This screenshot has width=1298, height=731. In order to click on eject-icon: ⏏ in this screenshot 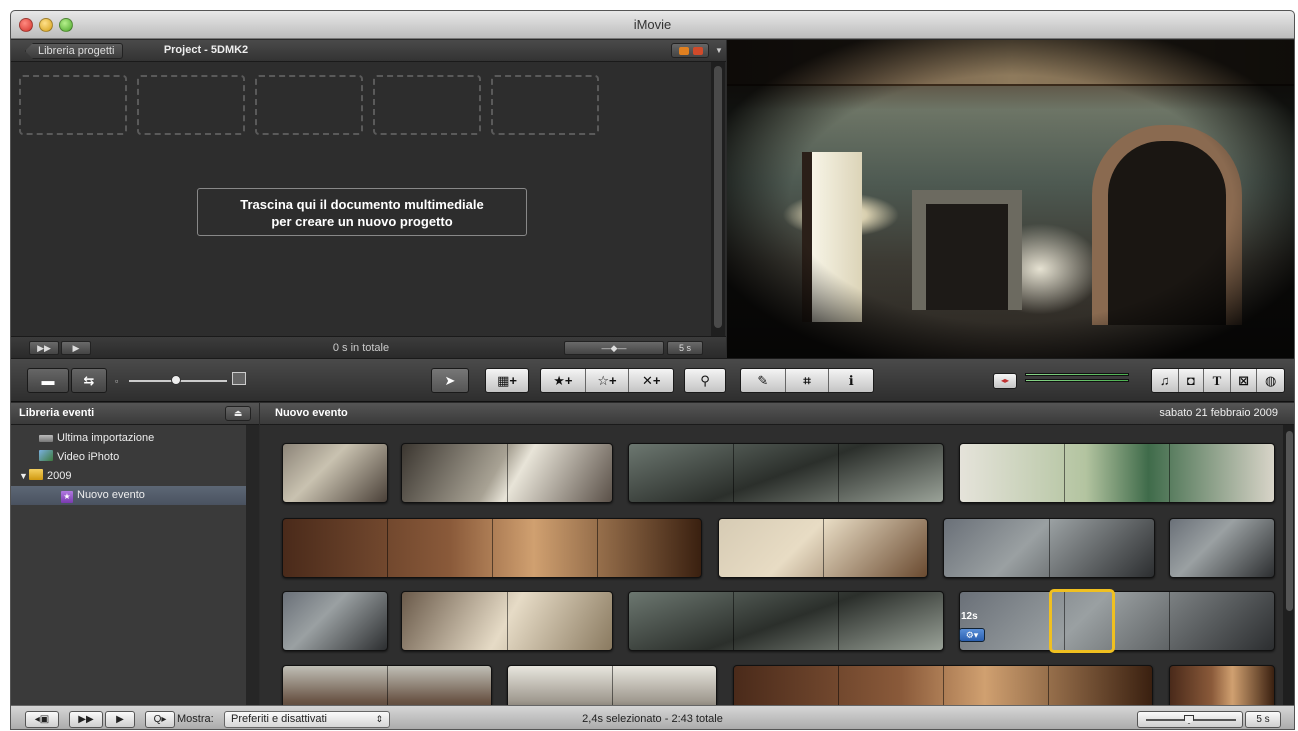, I will do `click(238, 413)`.